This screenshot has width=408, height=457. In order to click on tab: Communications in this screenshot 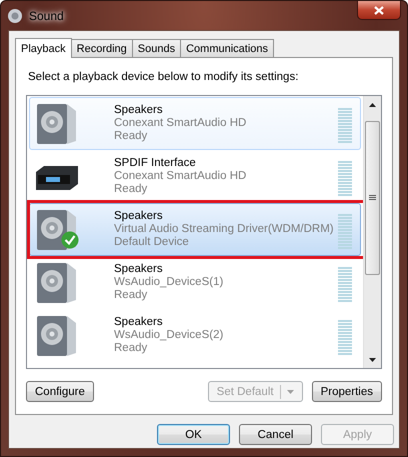, I will do `click(227, 48)`.